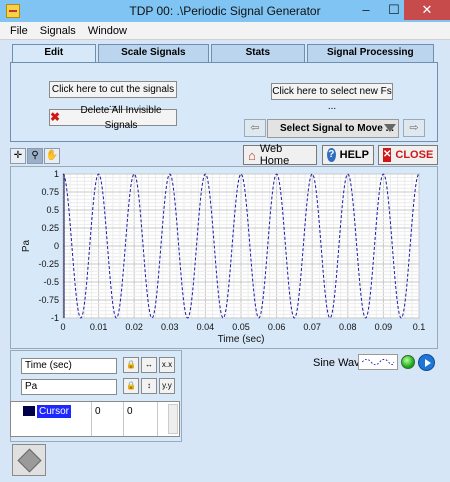 The image size is (450, 482). Describe the element at coordinates (50, 192) in the screenshot. I see `y-tick-label: 0.75` at that location.